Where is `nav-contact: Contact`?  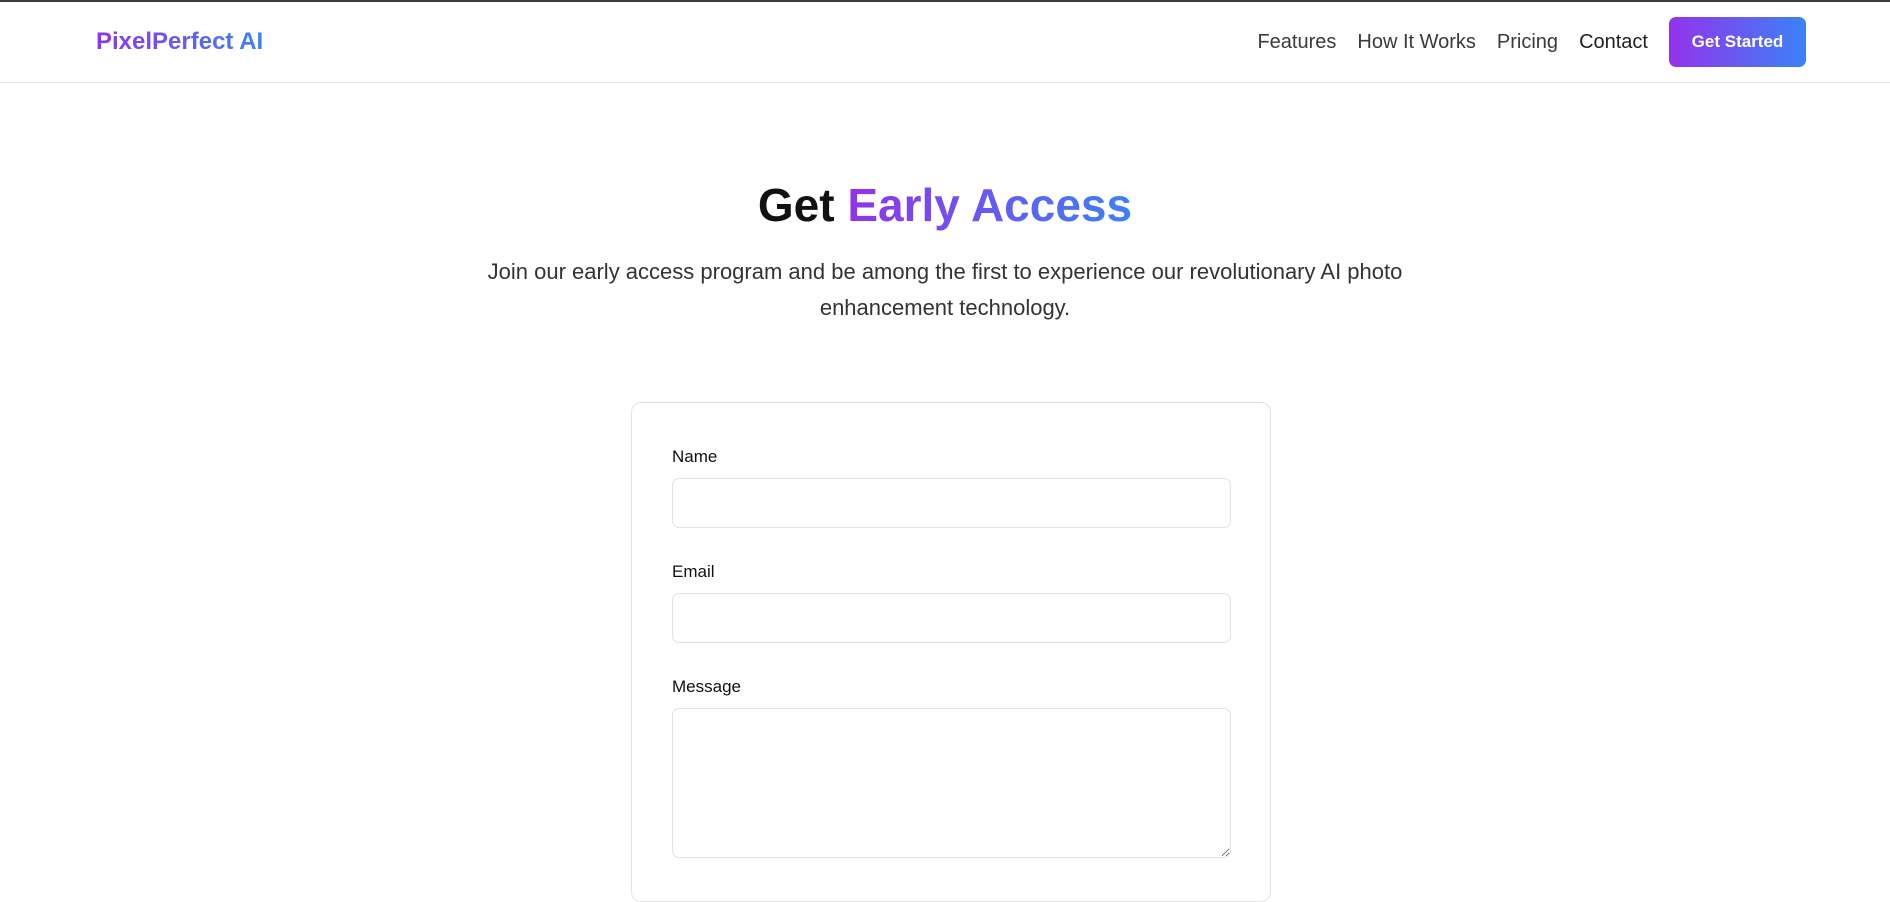 nav-contact: Contact is located at coordinates (1613, 42).